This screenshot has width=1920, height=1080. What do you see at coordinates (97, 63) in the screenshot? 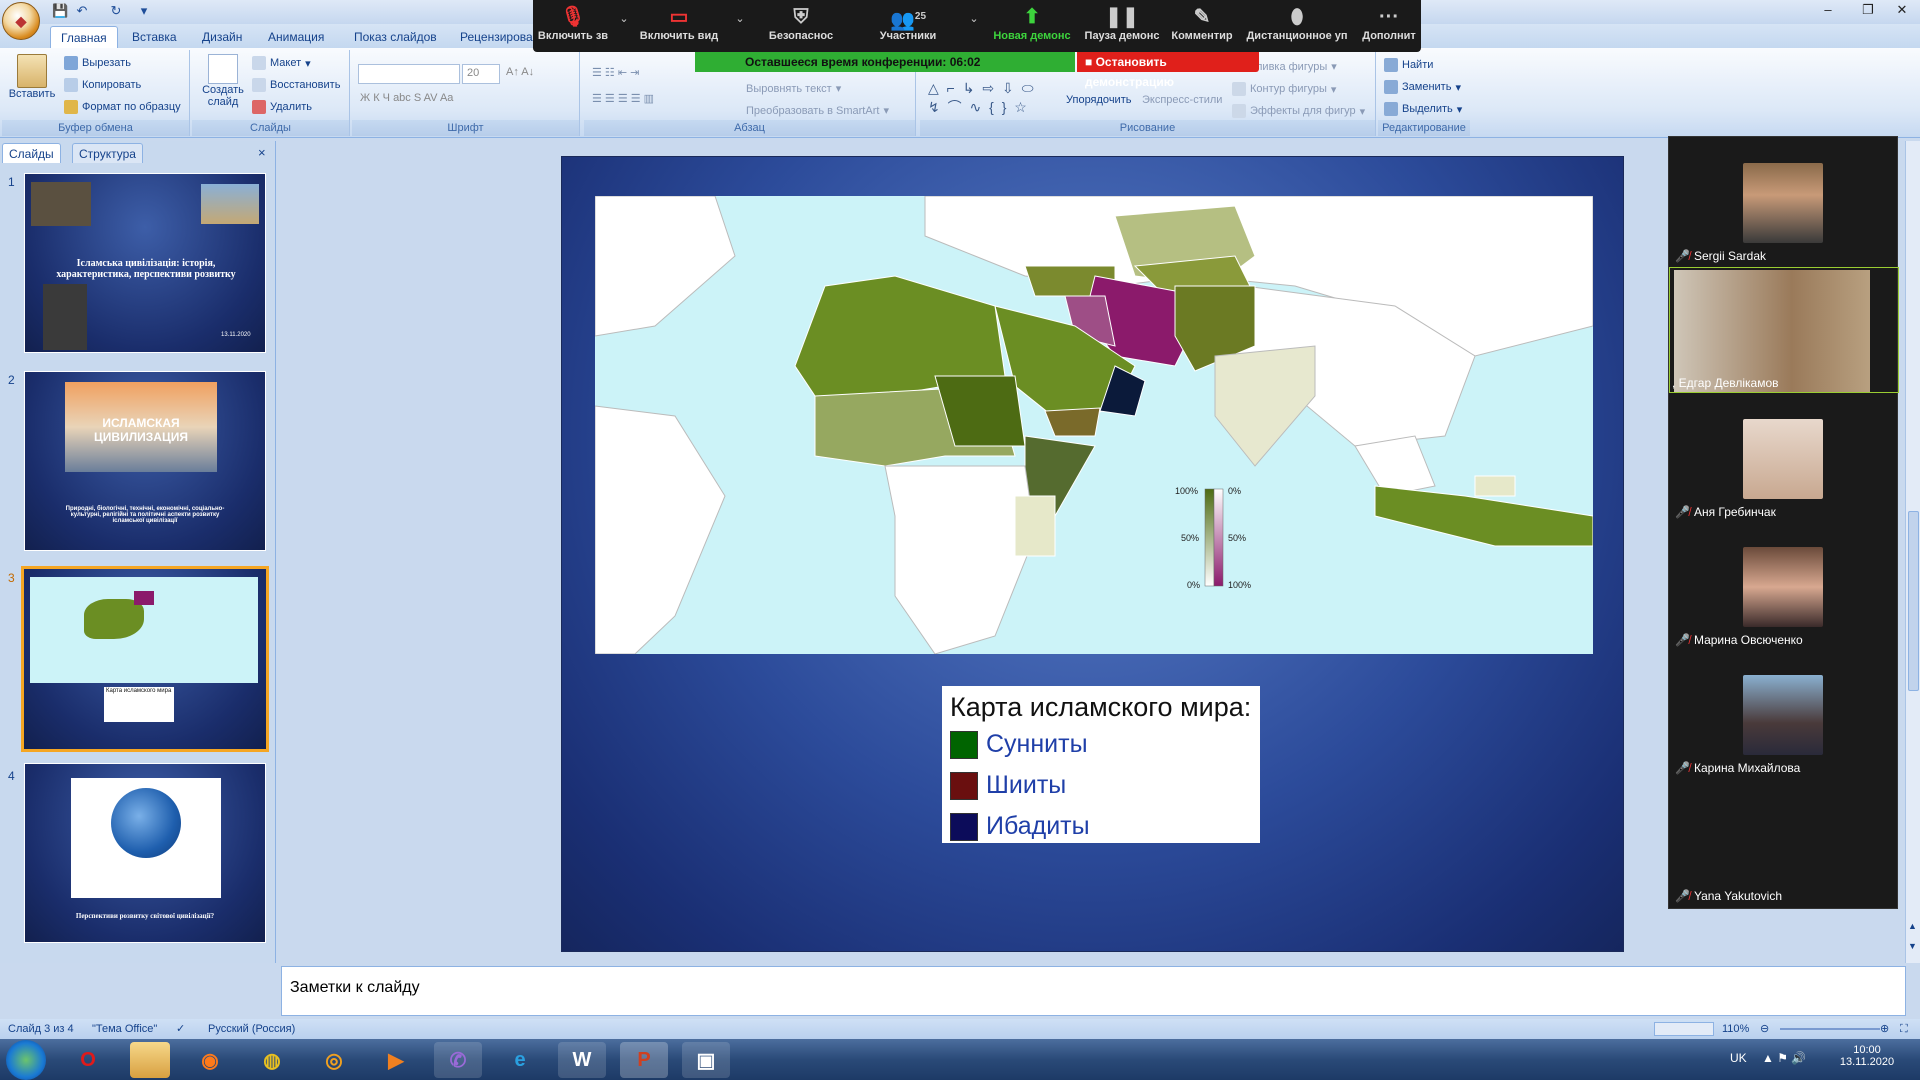
I see `cut-button: Вырезать` at bounding box center [97, 63].